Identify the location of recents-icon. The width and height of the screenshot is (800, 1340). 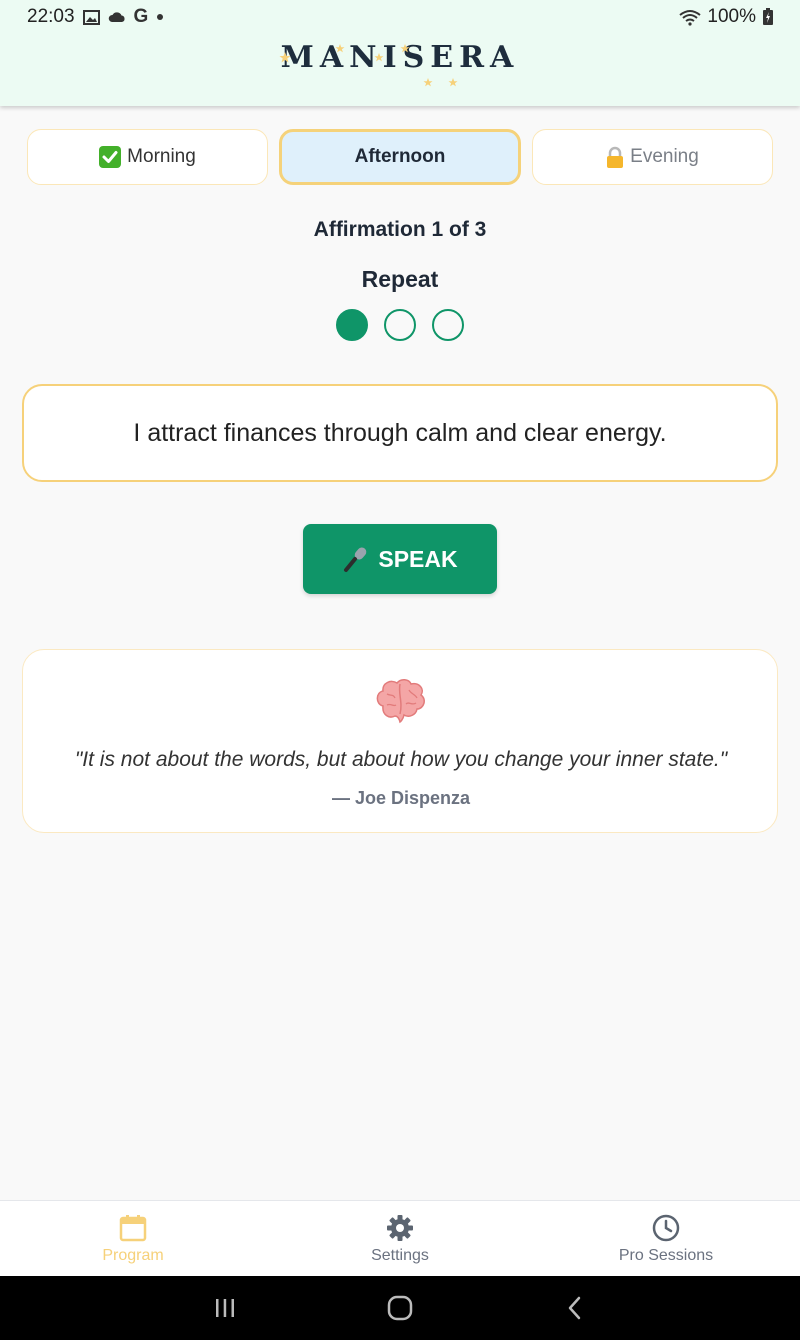
(225, 1308).